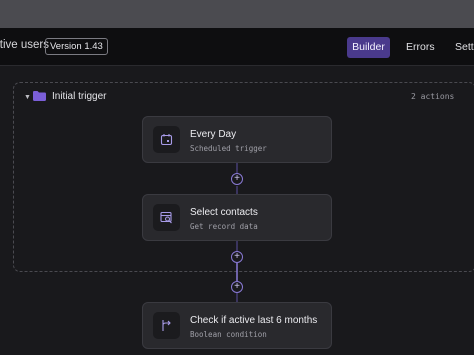  Describe the element at coordinates (166, 139) in the screenshot. I see `calendar-icon` at that location.